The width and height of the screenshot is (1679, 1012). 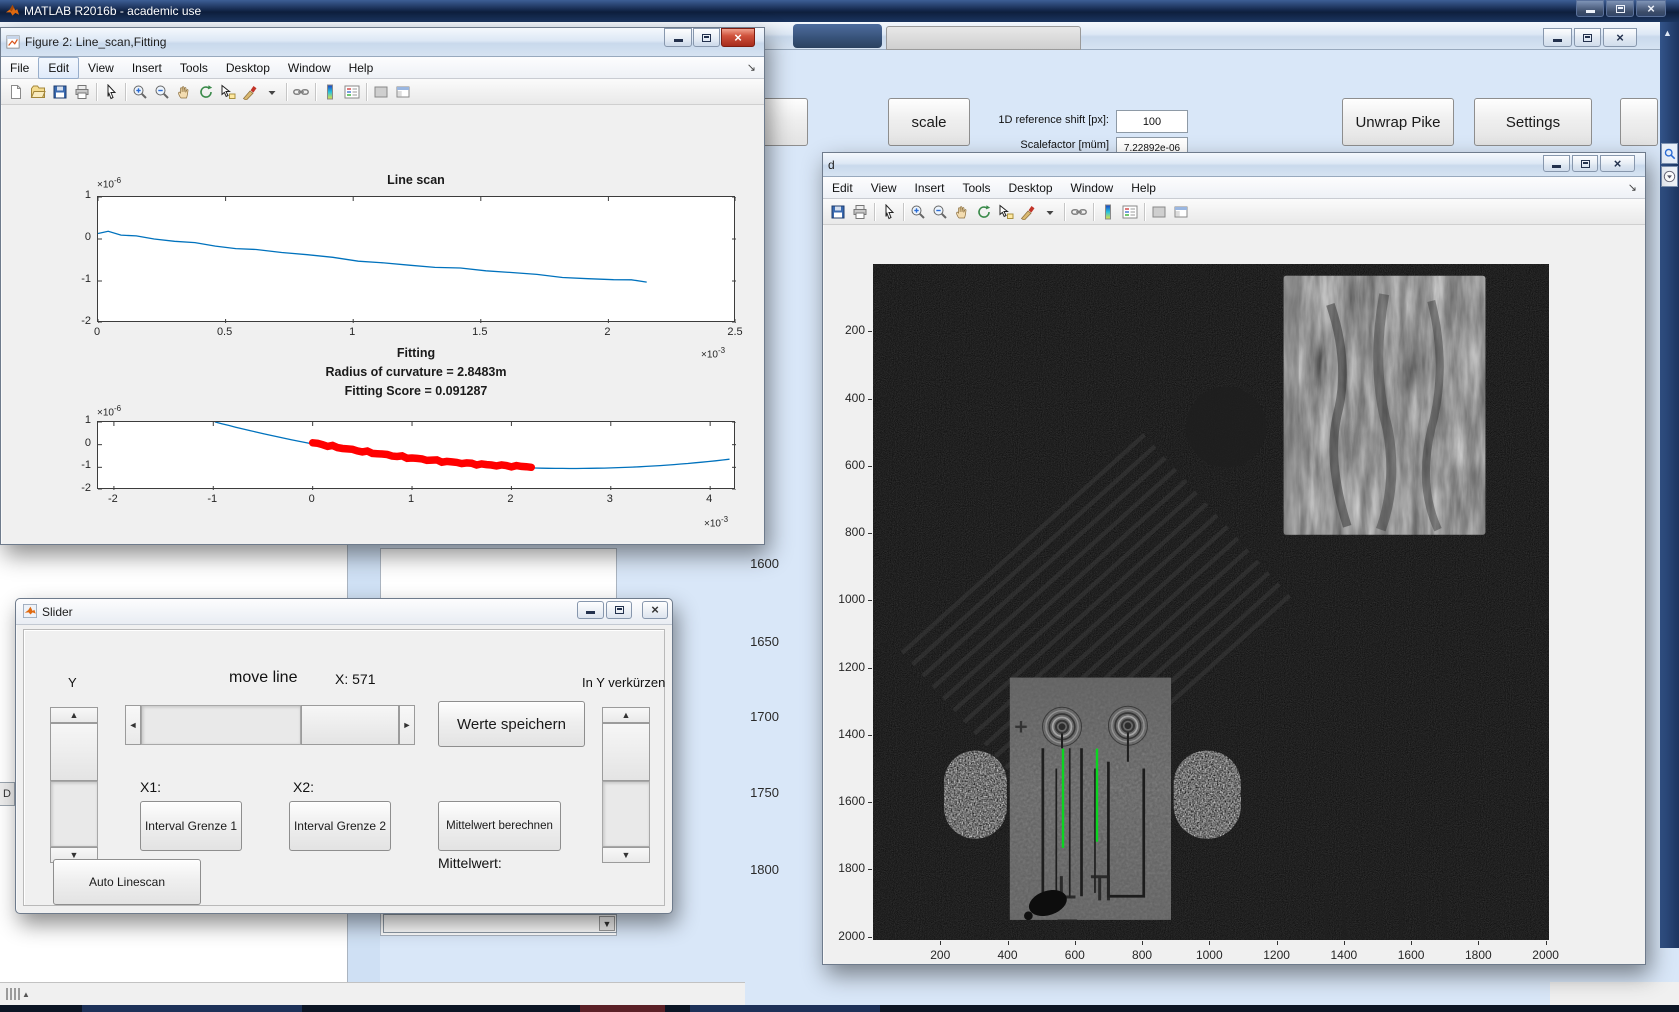 I want to click on settings-button: Settings, so click(x=1533, y=122).